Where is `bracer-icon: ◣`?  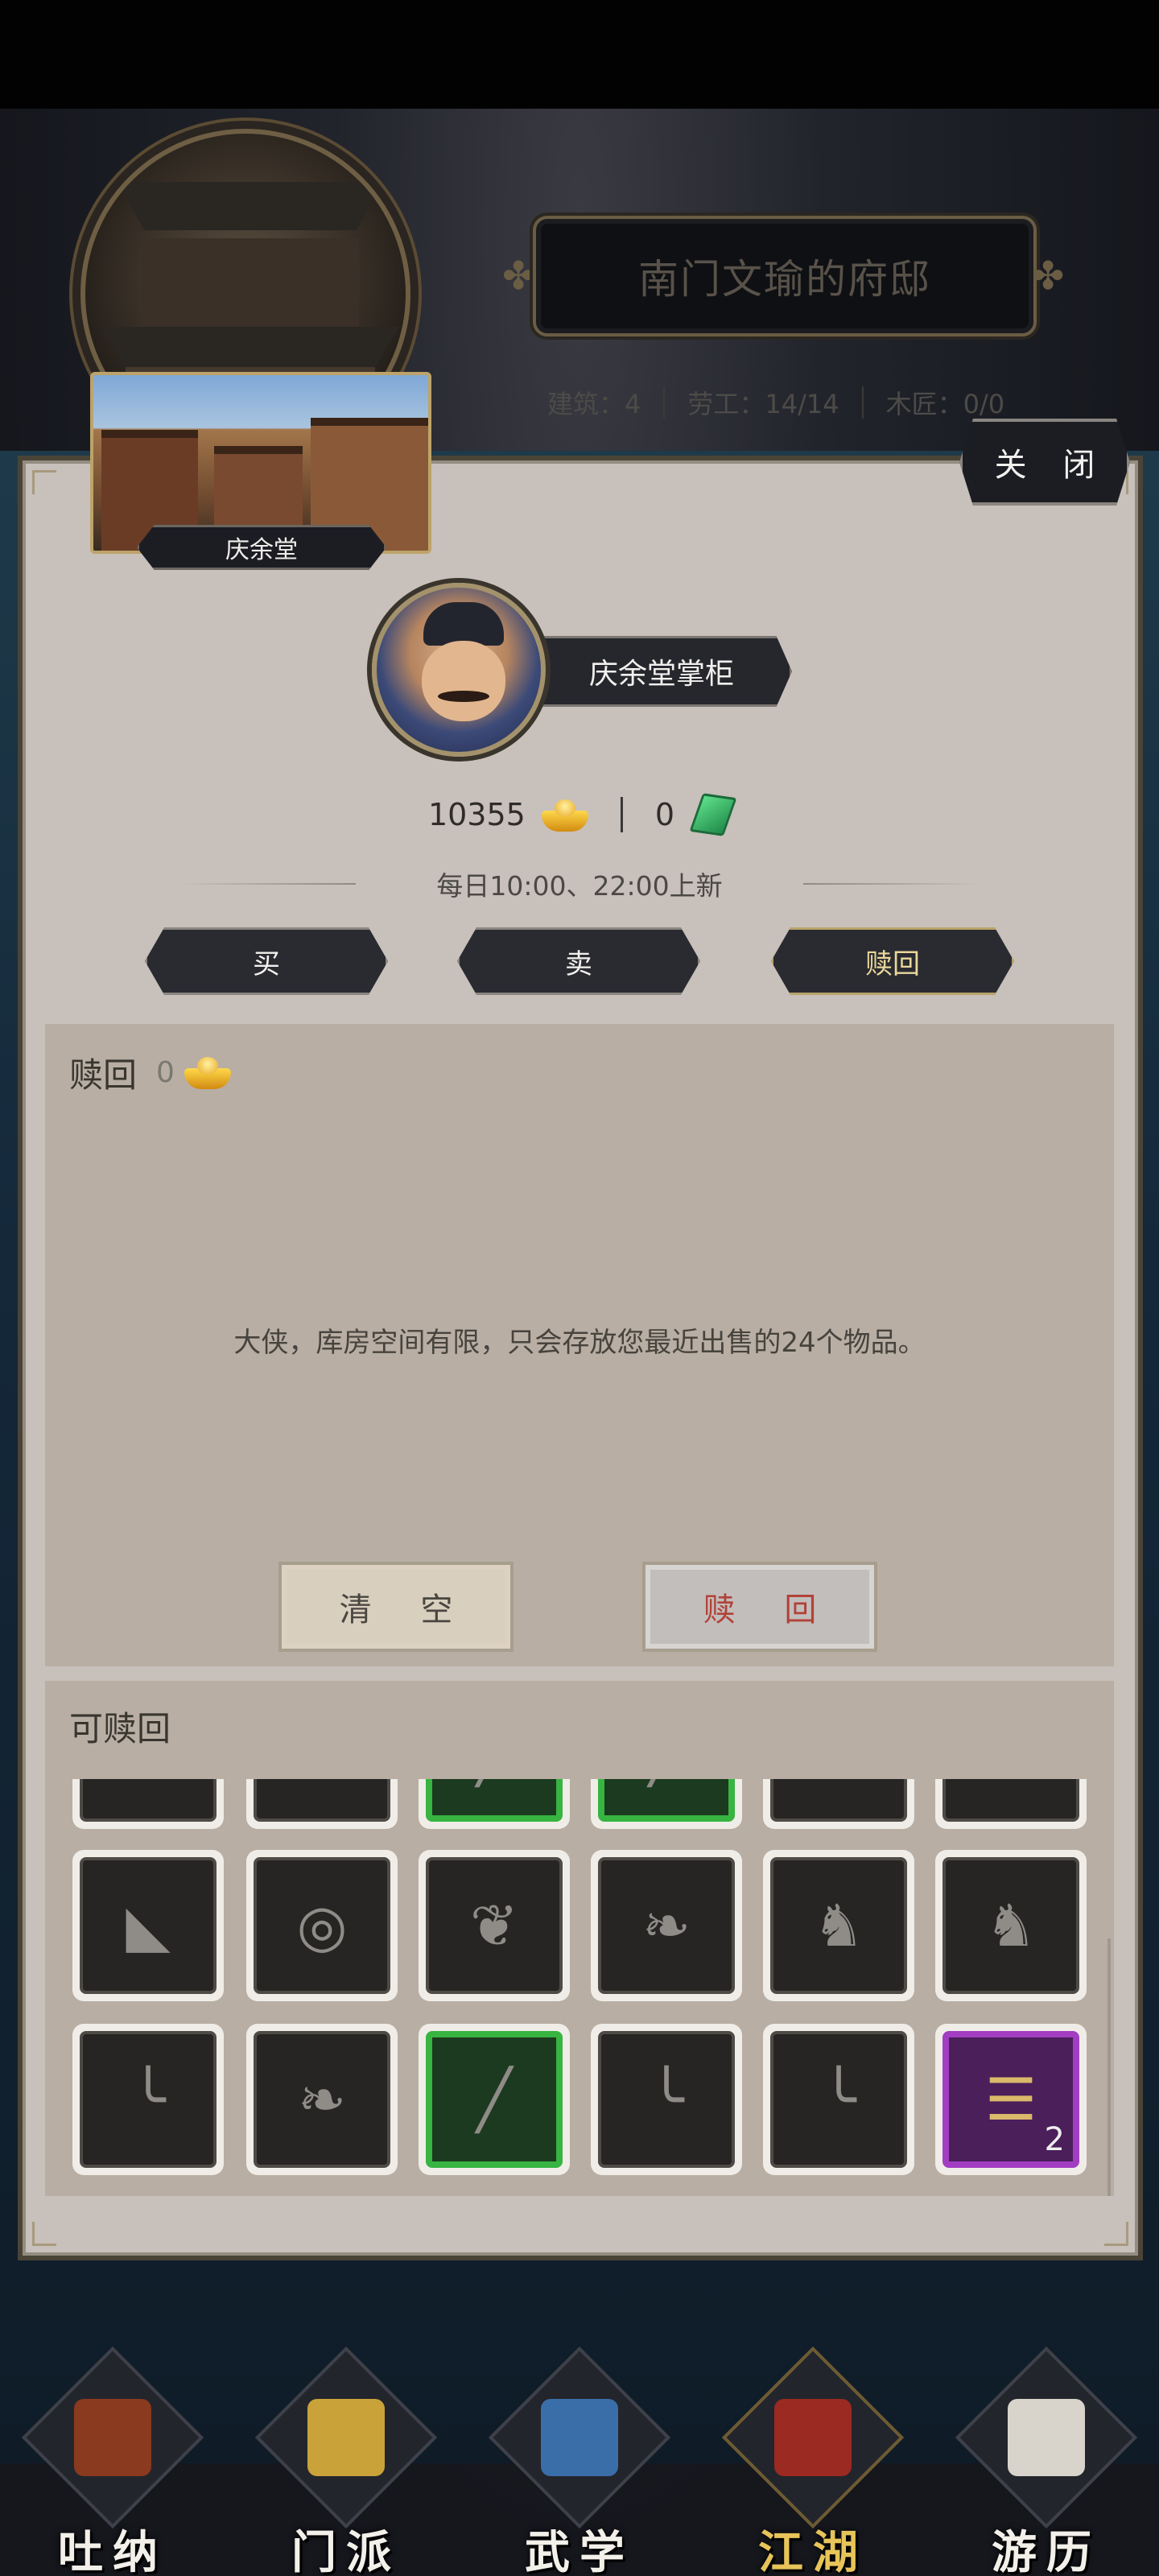 bracer-icon: ◣ is located at coordinates (148, 1926).